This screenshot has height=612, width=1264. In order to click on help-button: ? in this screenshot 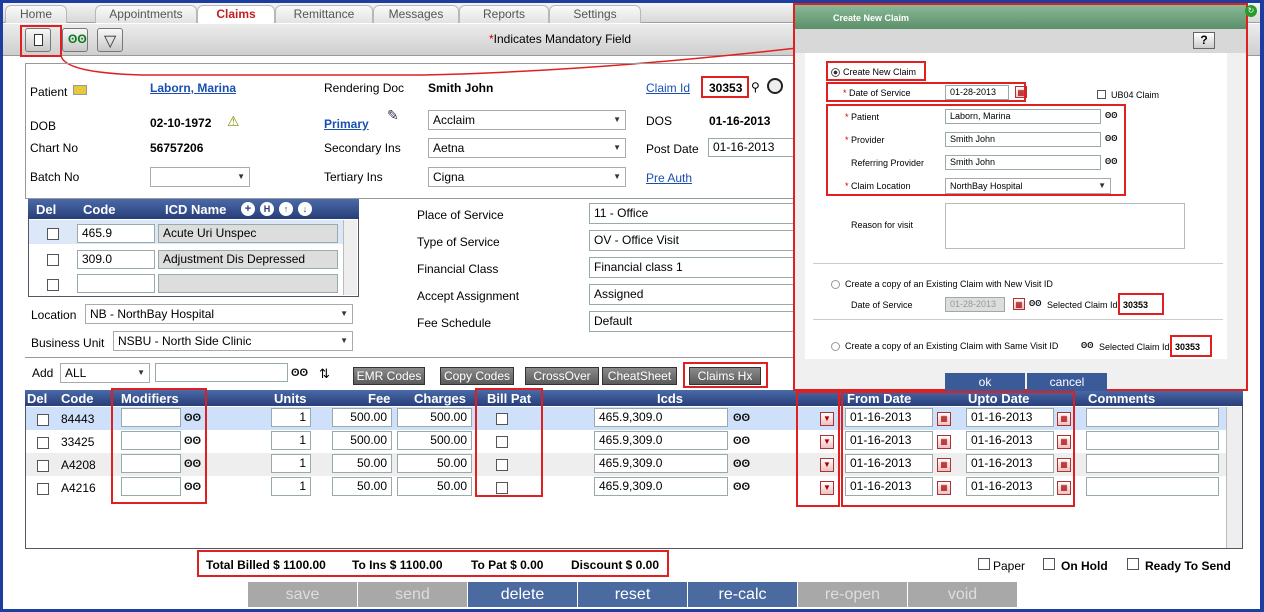, I will do `click(1204, 40)`.